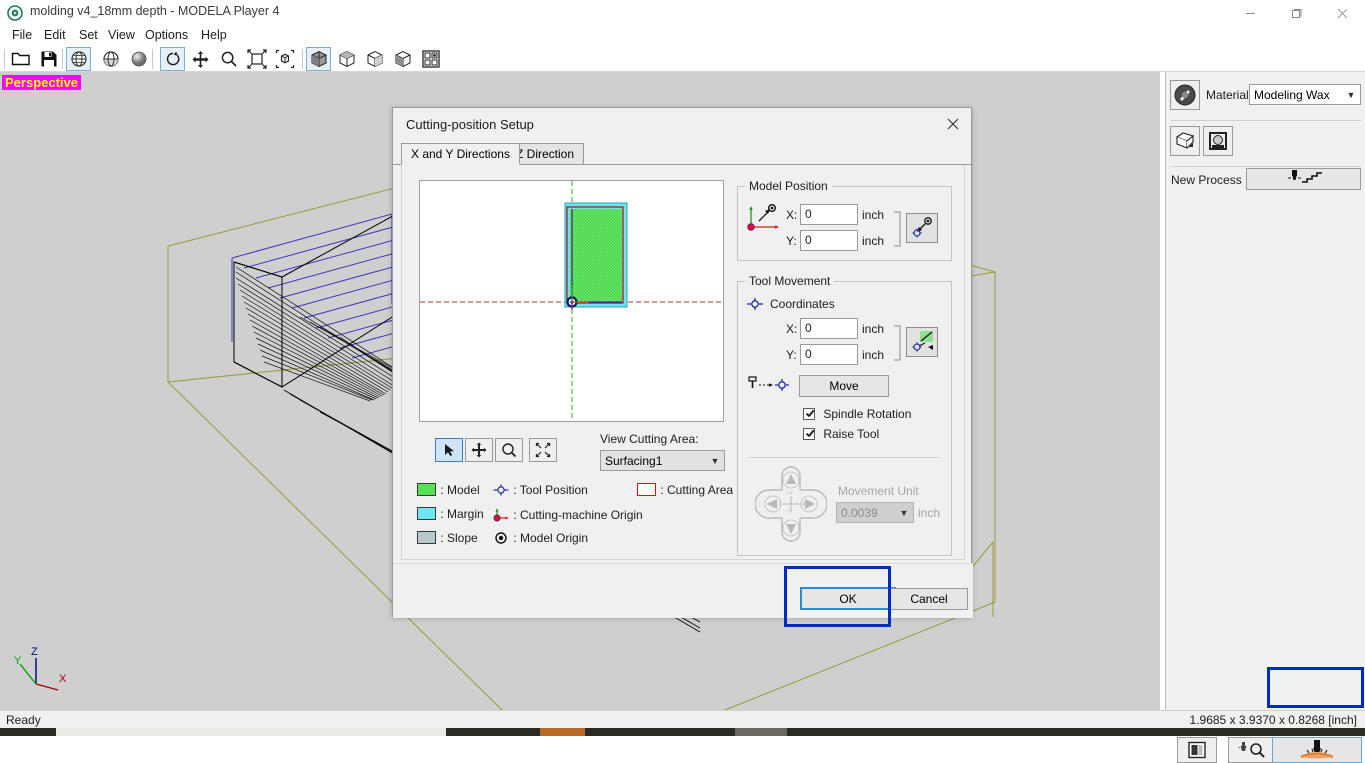 This screenshot has width=1365, height=763. Describe the element at coordinates (682, 13) in the screenshot. I see `title-bar: molding v4_18mm depth - MODELA Player 4` at that location.